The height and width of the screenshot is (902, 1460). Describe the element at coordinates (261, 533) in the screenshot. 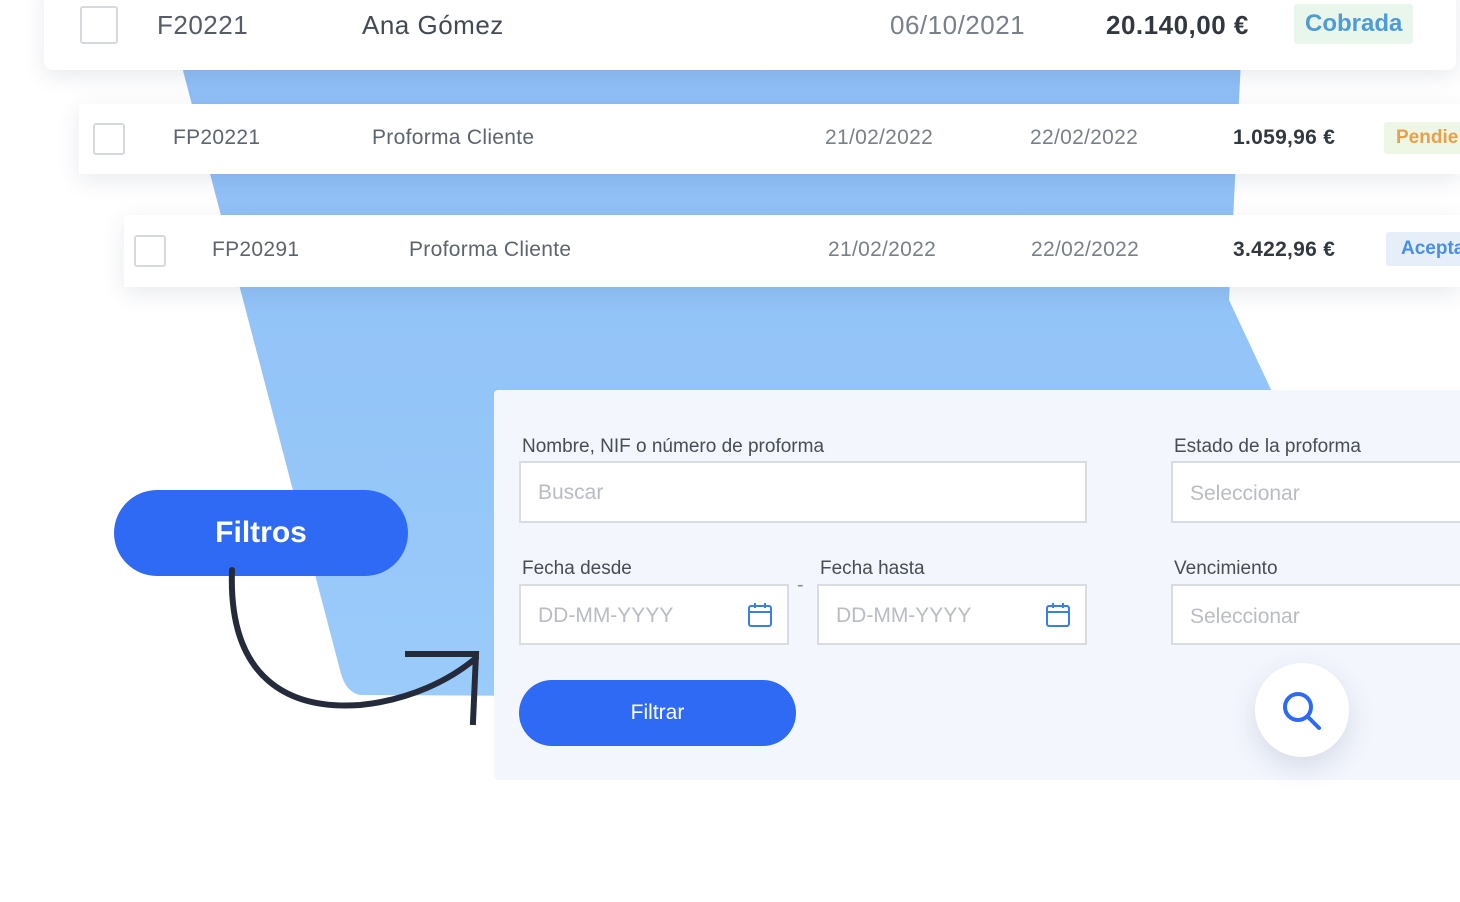

I see `filtros-callout: Filtros` at that location.